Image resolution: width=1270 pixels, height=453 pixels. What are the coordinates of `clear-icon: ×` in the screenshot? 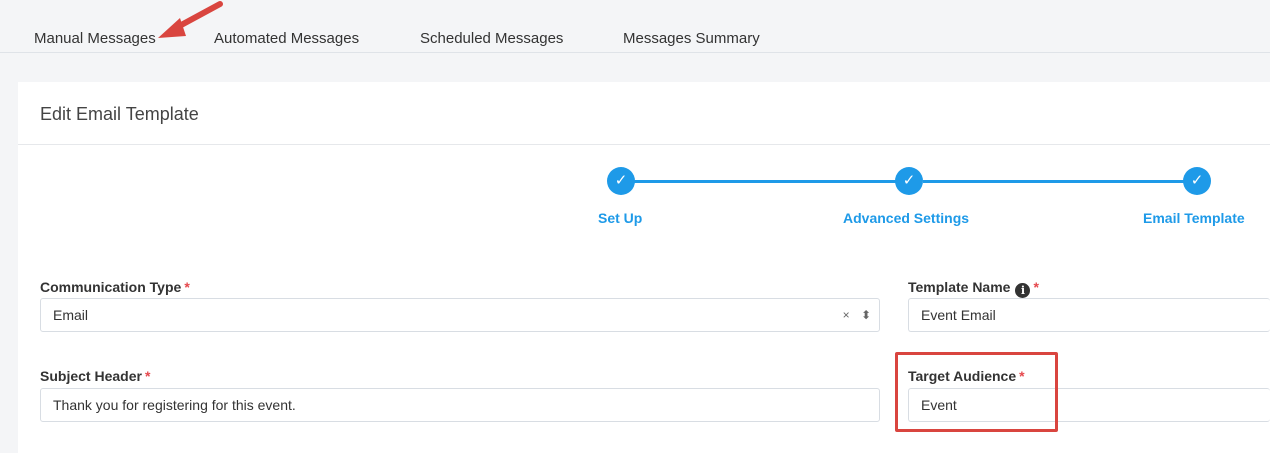 It's located at (846, 315).